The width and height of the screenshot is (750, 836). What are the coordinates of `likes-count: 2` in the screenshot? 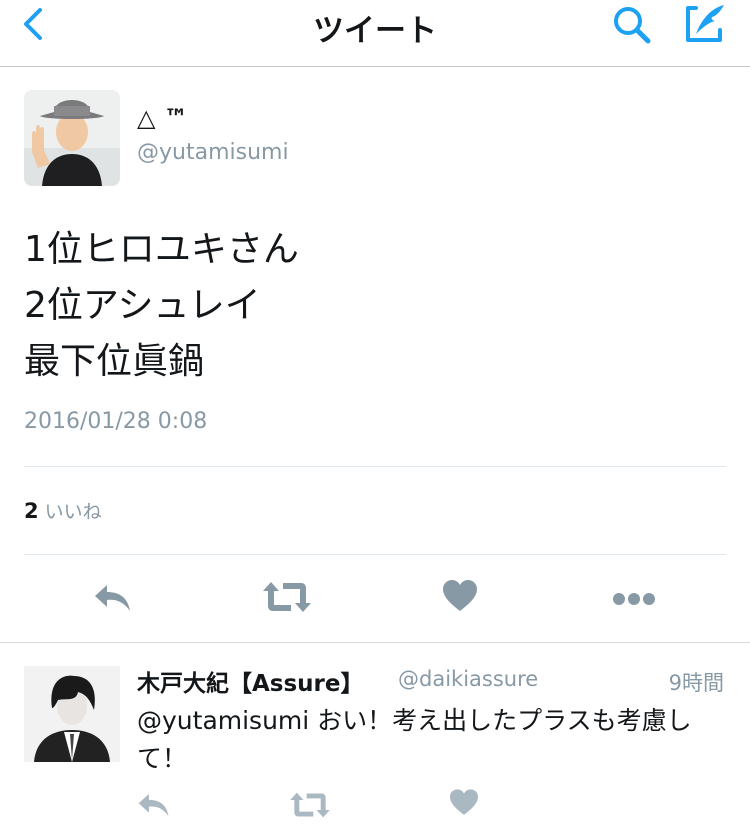 It's located at (31, 511).